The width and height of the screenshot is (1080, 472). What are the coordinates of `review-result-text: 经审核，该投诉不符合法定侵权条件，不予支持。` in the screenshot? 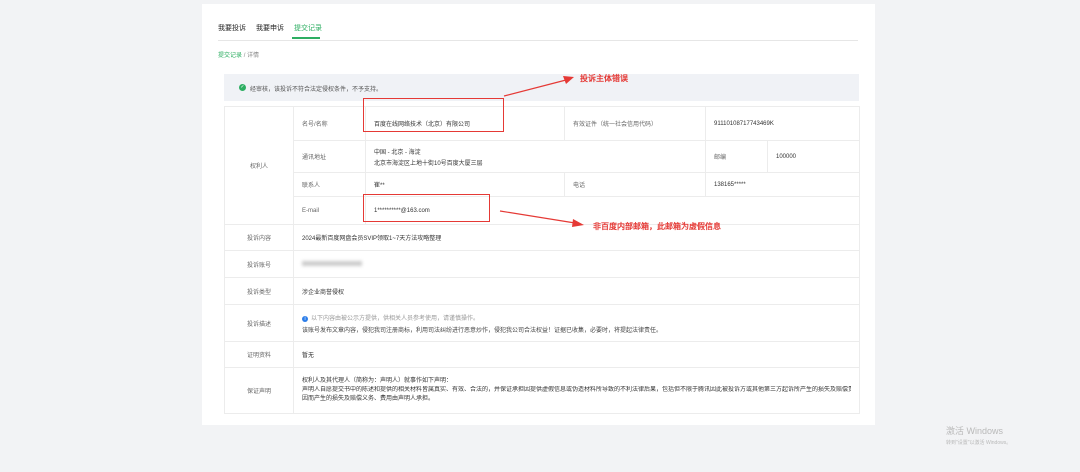 It's located at (316, 90).